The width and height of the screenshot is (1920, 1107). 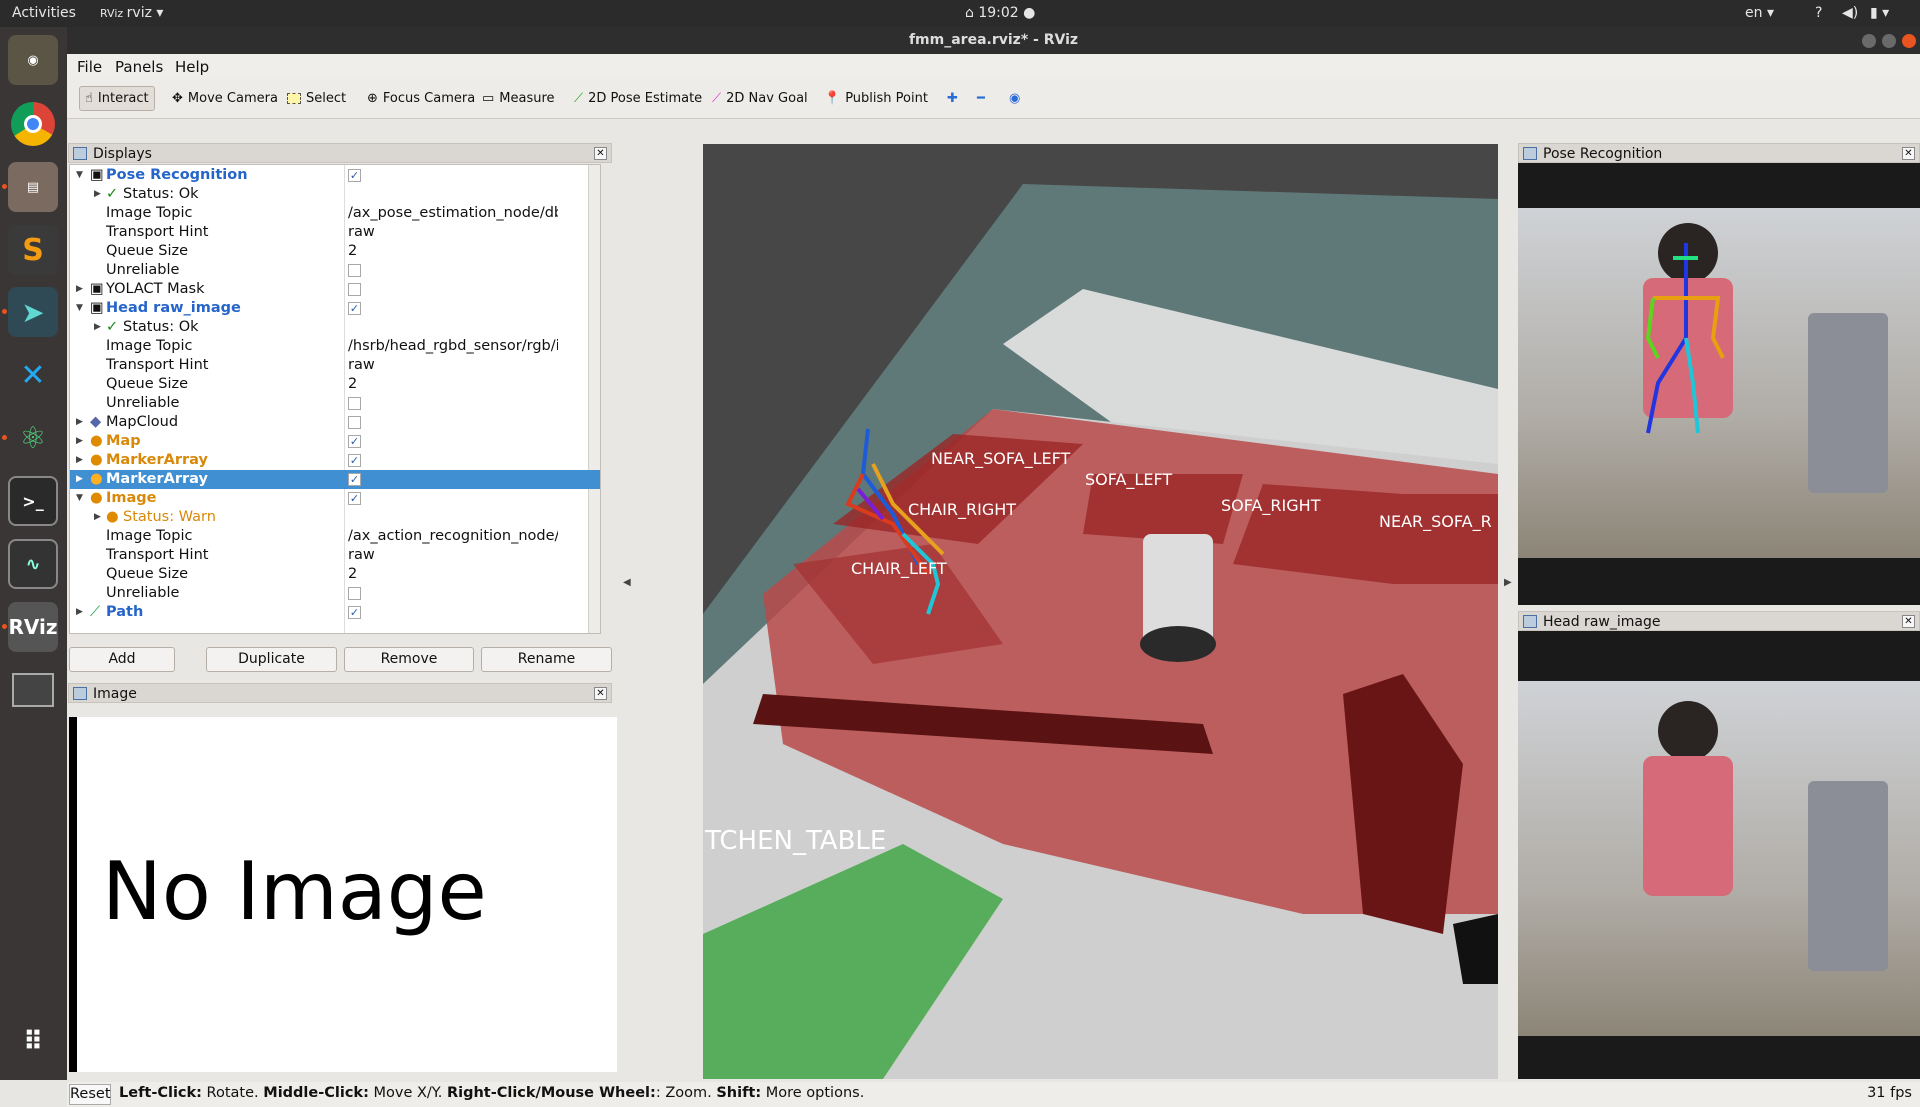 What do you see at coordinates (335, 289) in the screenshot?
I see `display-yolact-mask: ▶ ▣ YOLACT Mask` at bounding box center [335, 289].